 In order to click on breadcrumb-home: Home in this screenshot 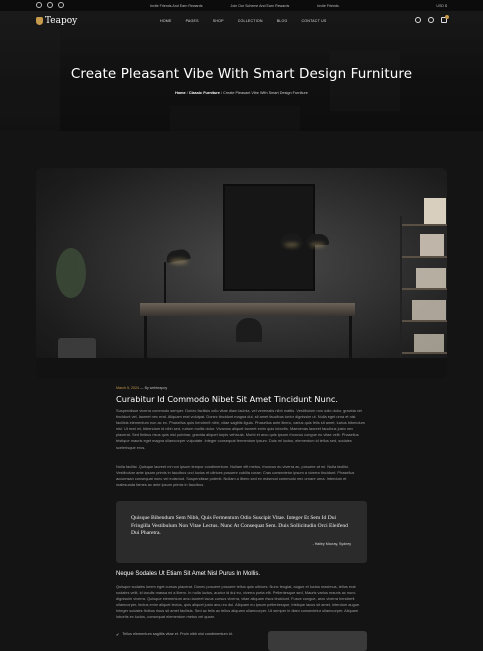, I will do `click(180, 93)`.